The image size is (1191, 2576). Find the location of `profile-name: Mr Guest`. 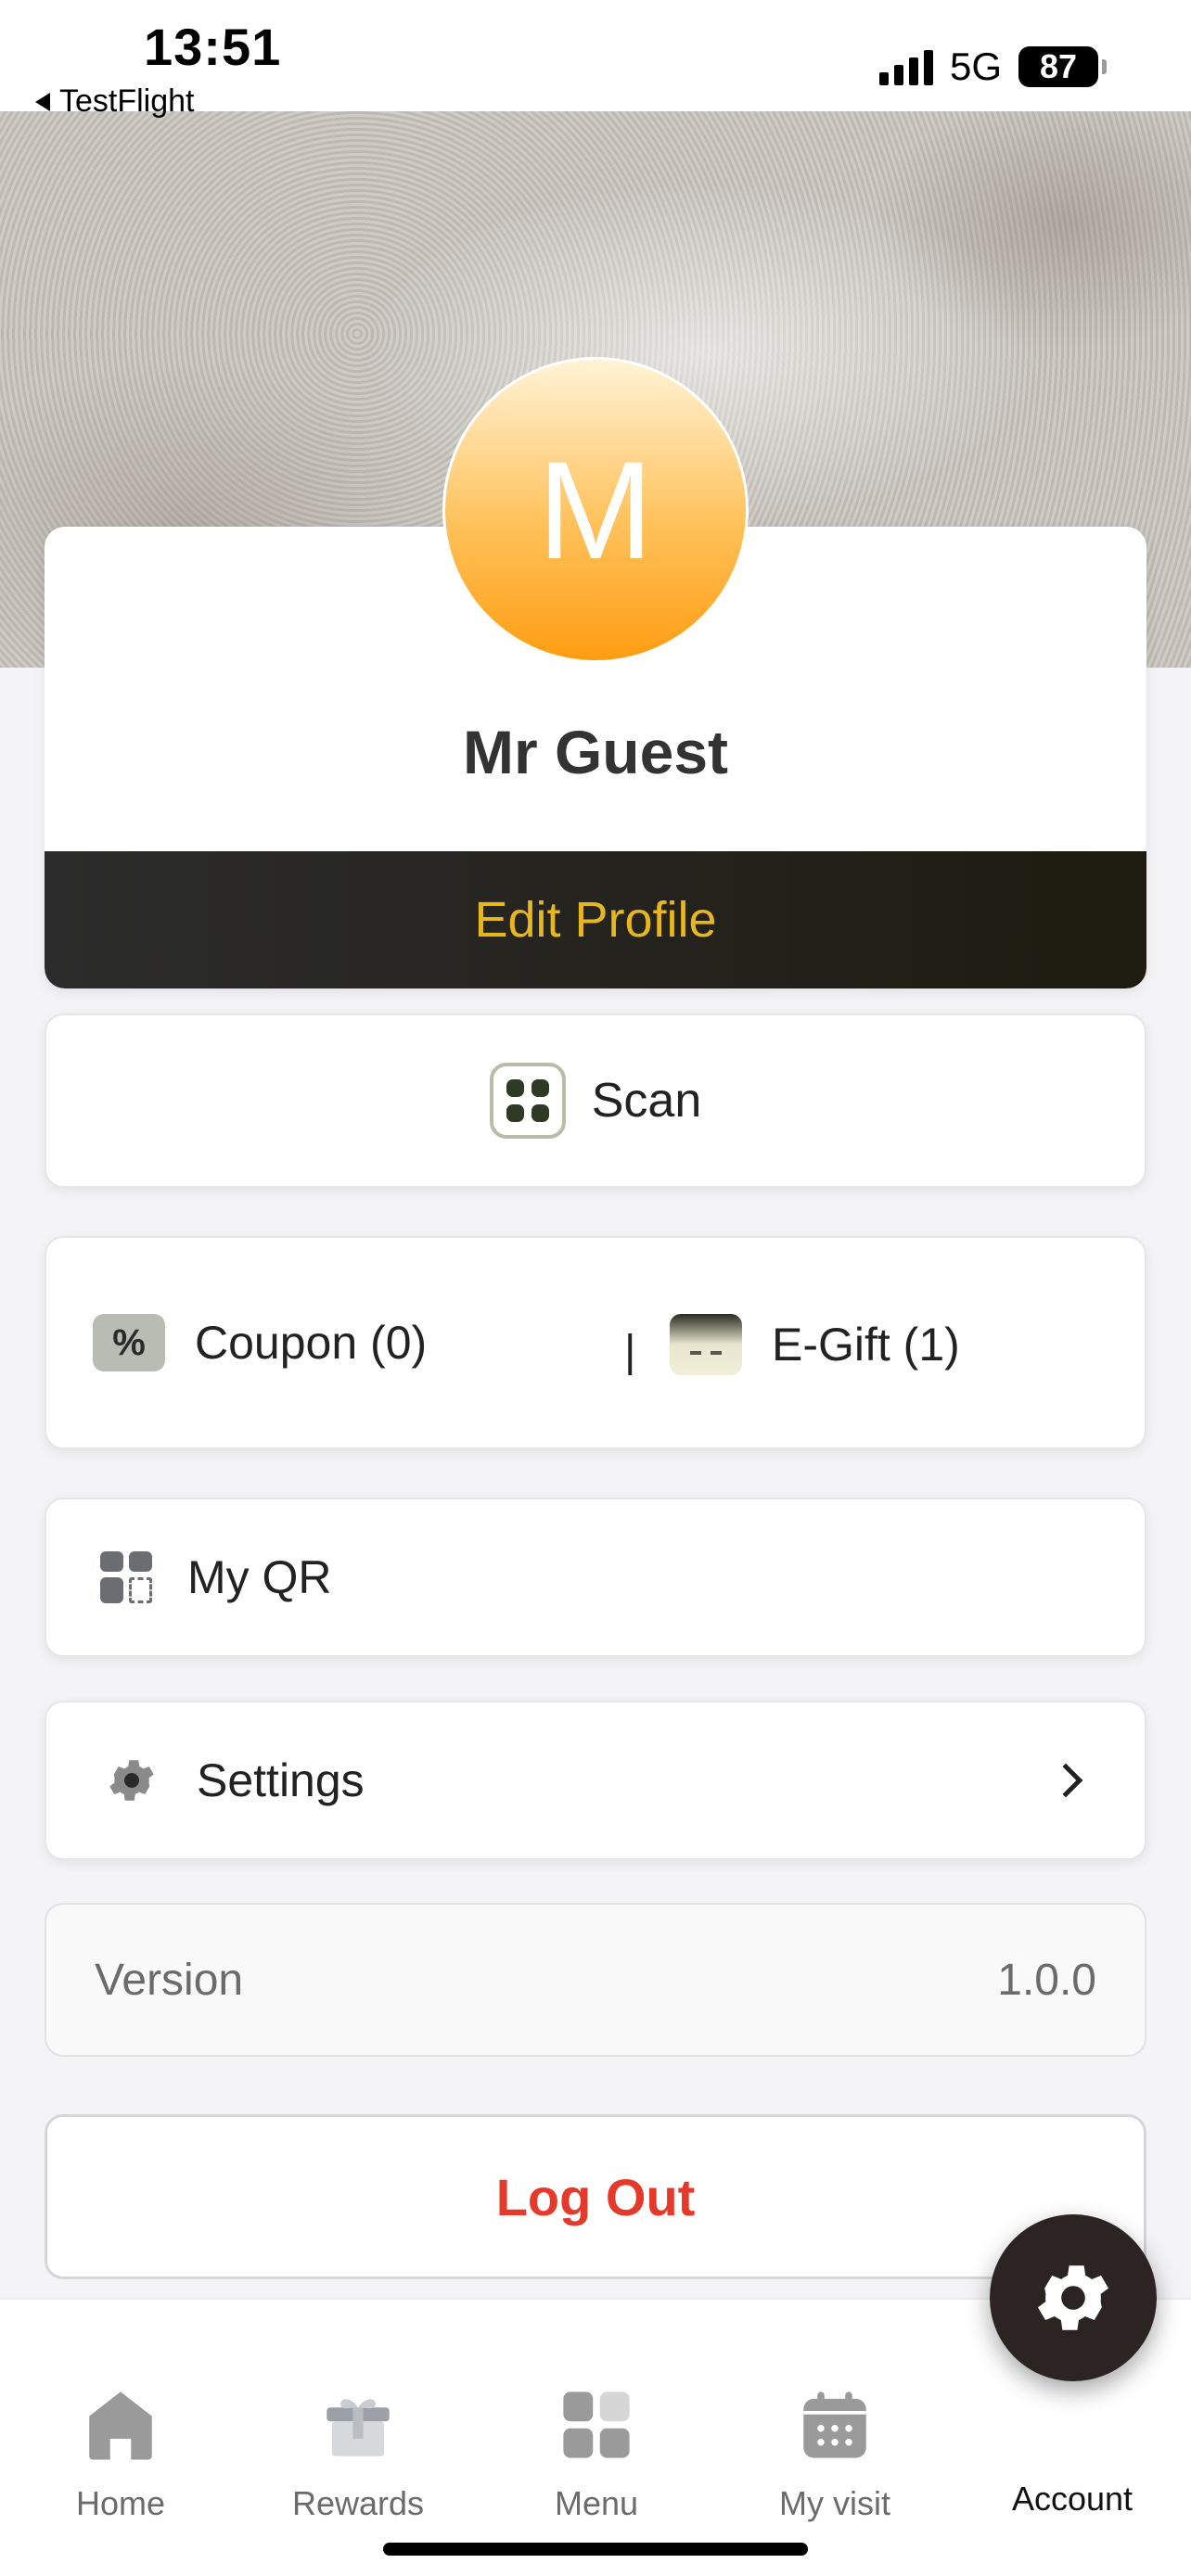

profile-name: Mr Guest is located at coordinates (595, 752).